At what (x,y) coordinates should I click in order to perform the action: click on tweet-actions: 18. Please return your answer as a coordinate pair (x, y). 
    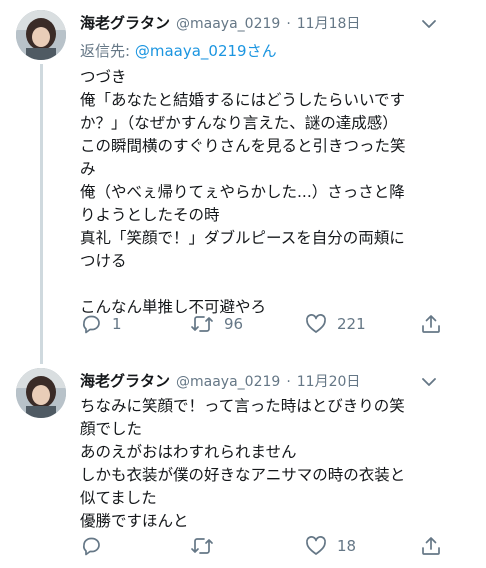
    Looking at the image, I should click on (265, 546).